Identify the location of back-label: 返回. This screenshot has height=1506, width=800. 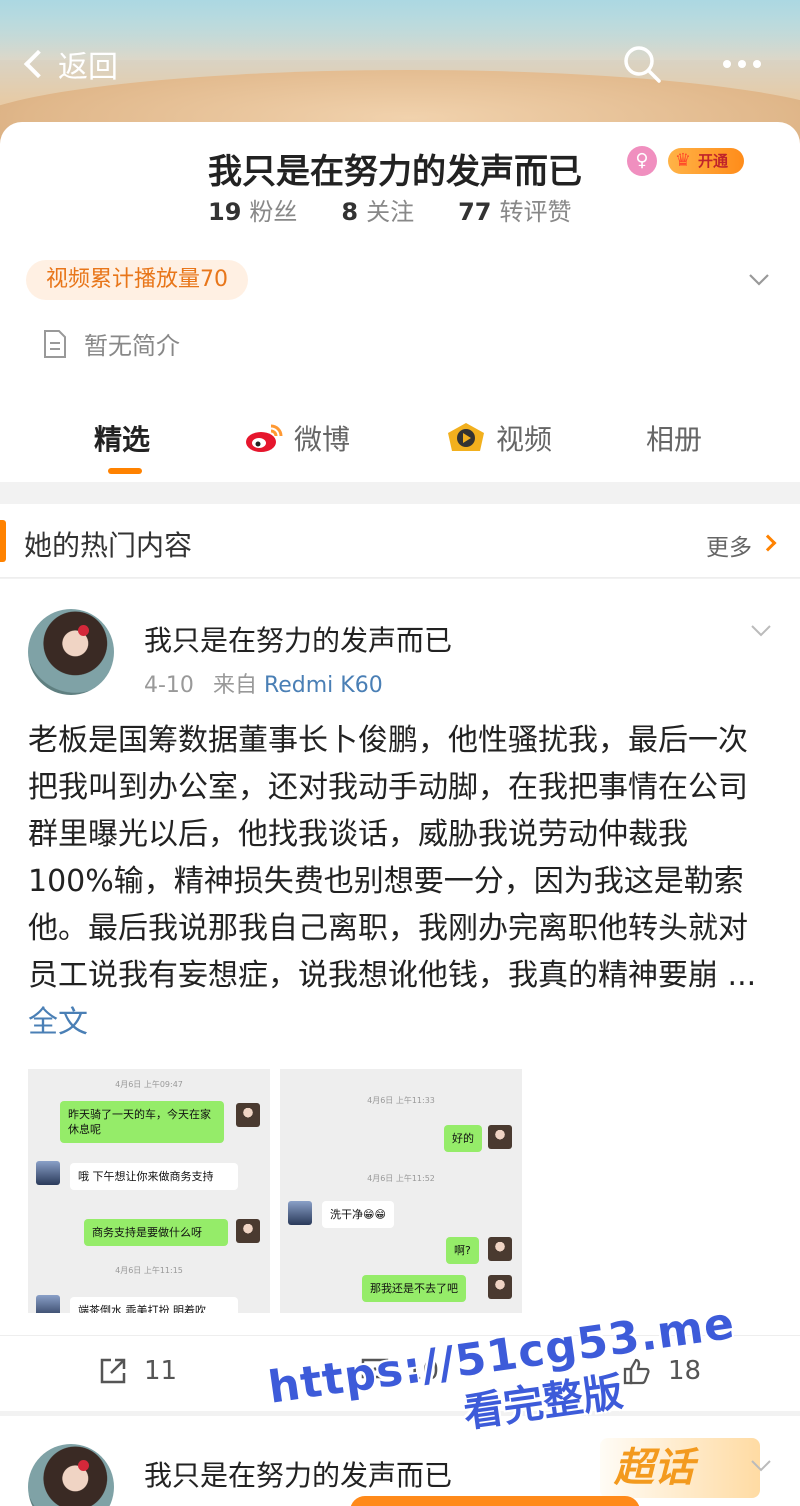
(88, 67).